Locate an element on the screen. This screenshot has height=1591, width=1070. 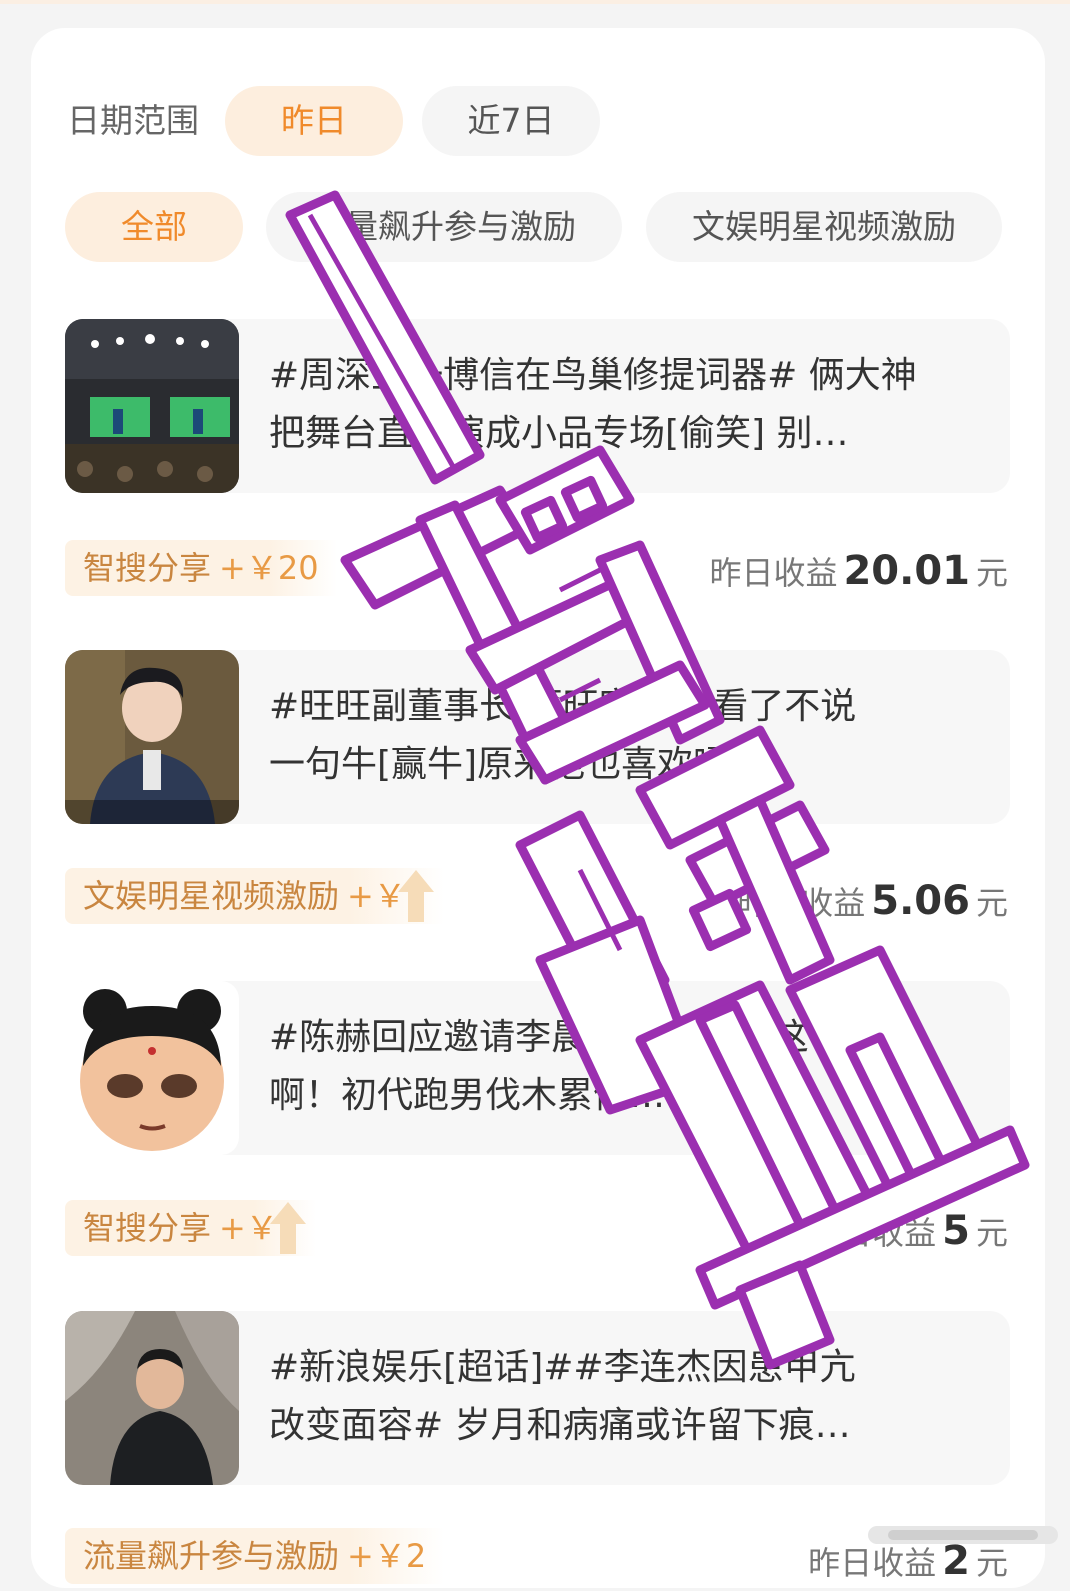
earning-value: 5 is located at coordinates (956, 1231).